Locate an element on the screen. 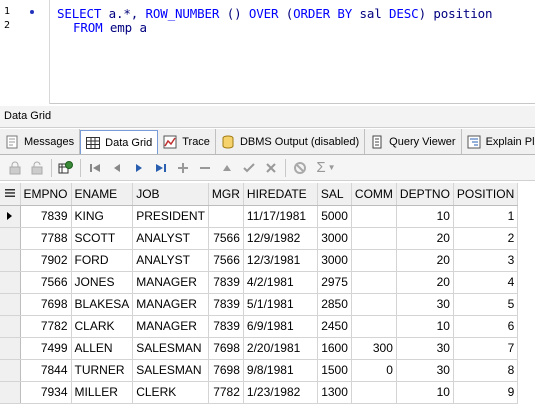  cell-sal: 2450 is located at coordinates (334, 326).